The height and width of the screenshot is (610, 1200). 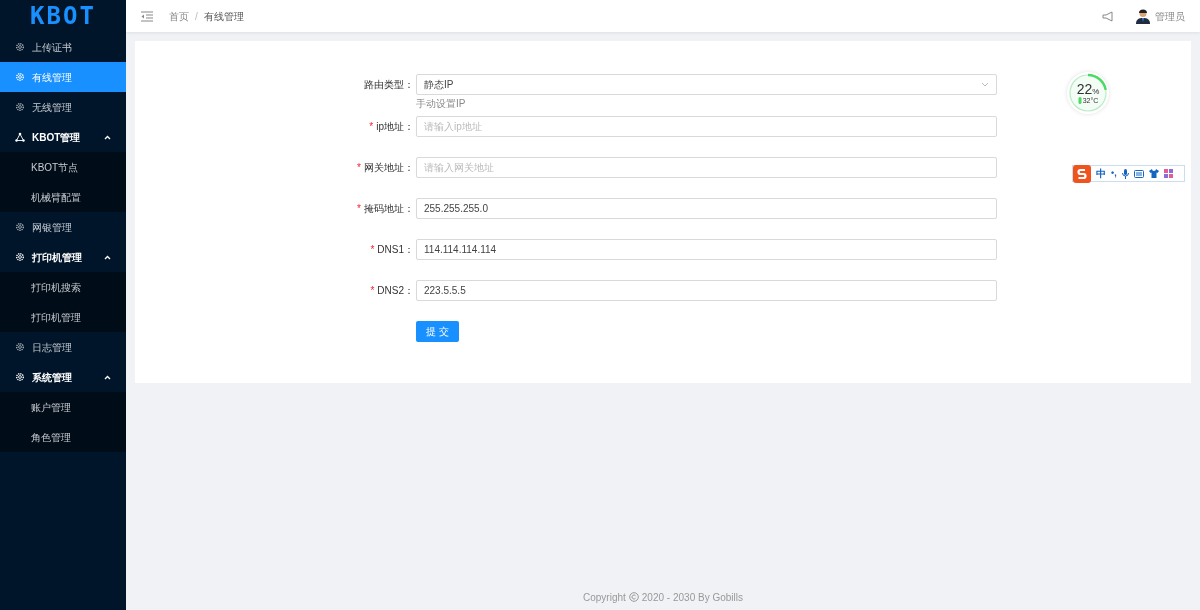 I want to click on field-label: DNS1：, so click(x=395, y=250).